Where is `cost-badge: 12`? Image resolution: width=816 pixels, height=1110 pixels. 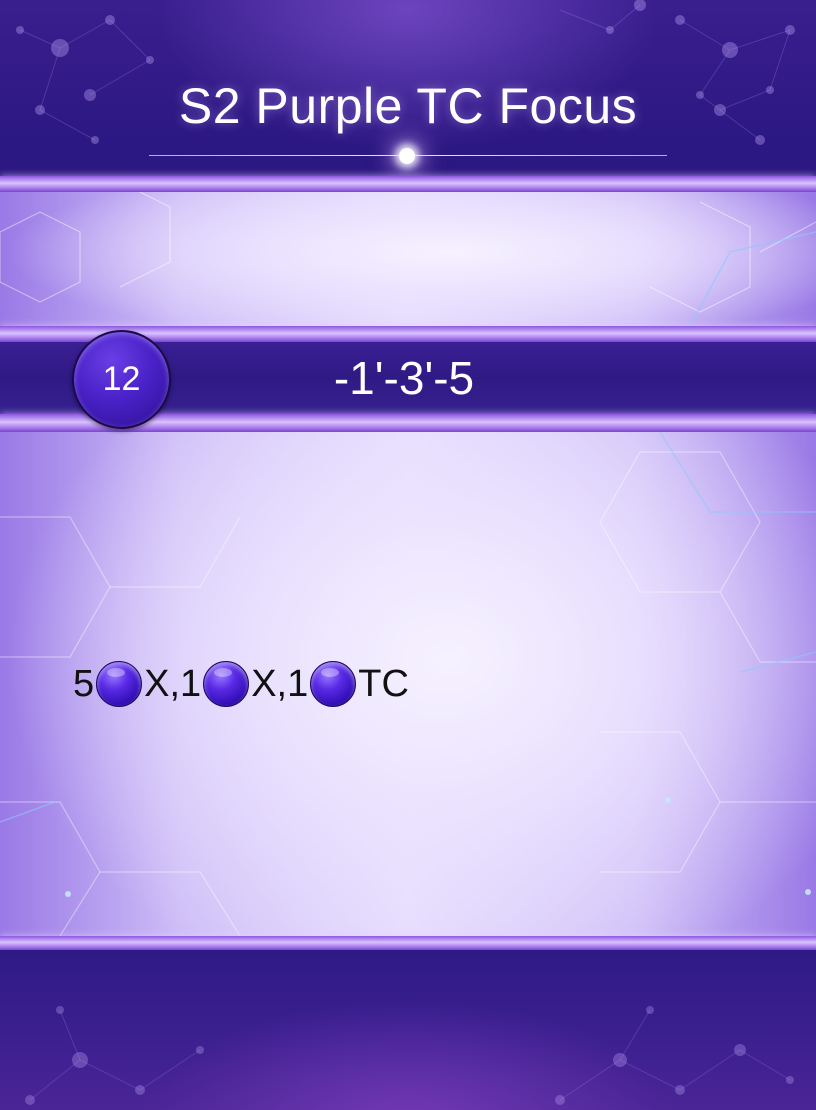
cost-badge: 12 is located at coordinates (121, 379).